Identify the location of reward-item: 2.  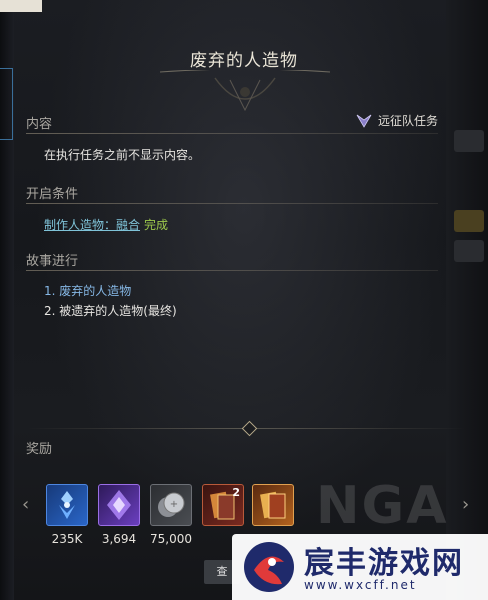
(223, 505).